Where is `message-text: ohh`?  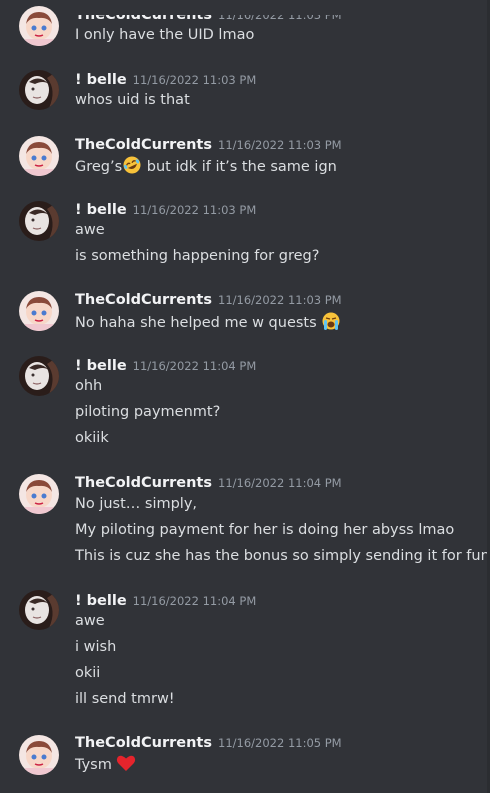
message-text: ohh is located at coordinates (89, 386).